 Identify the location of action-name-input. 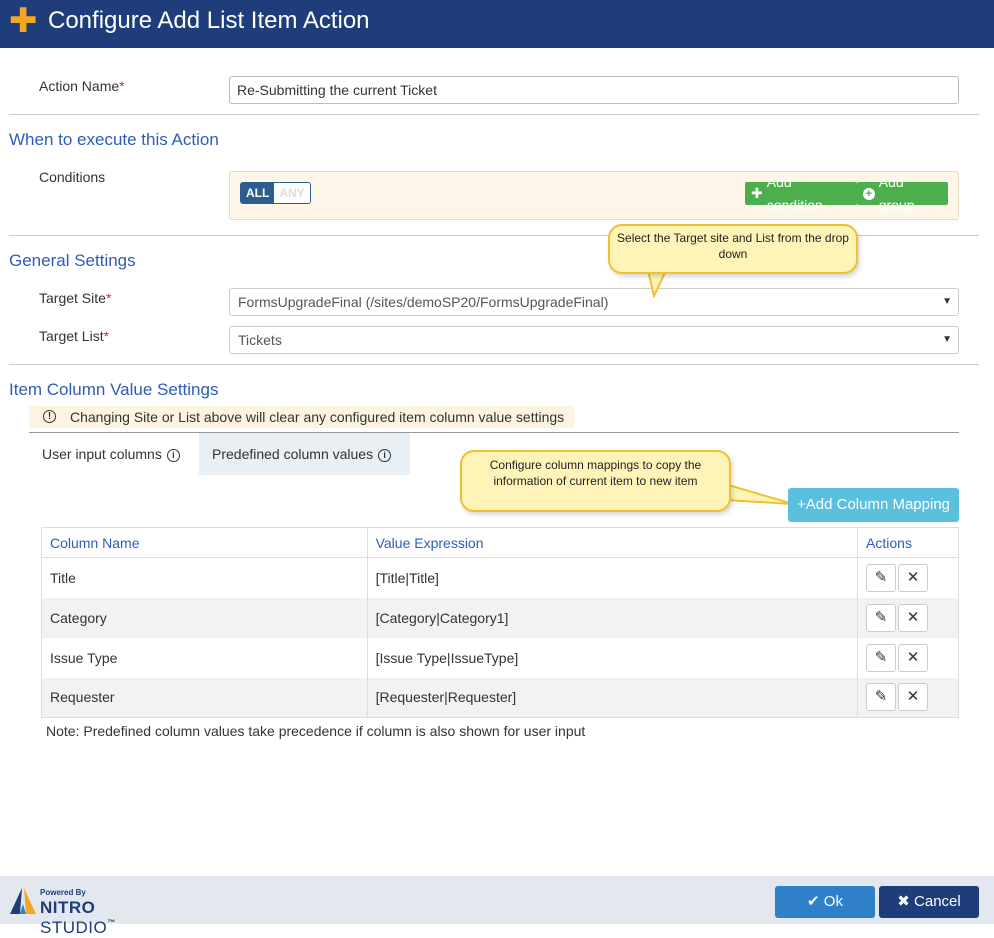
(594, 90).